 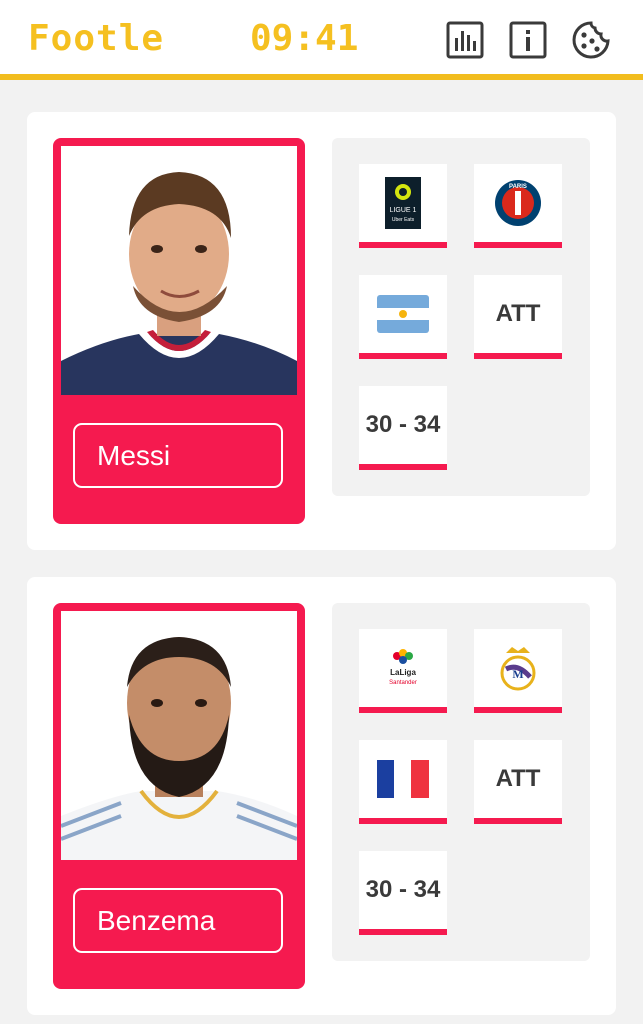 What do you see at coordinates (403, 210) in the screenshot?
I see `svg-text: LIGUE 1` at bounding box center [403, 210].